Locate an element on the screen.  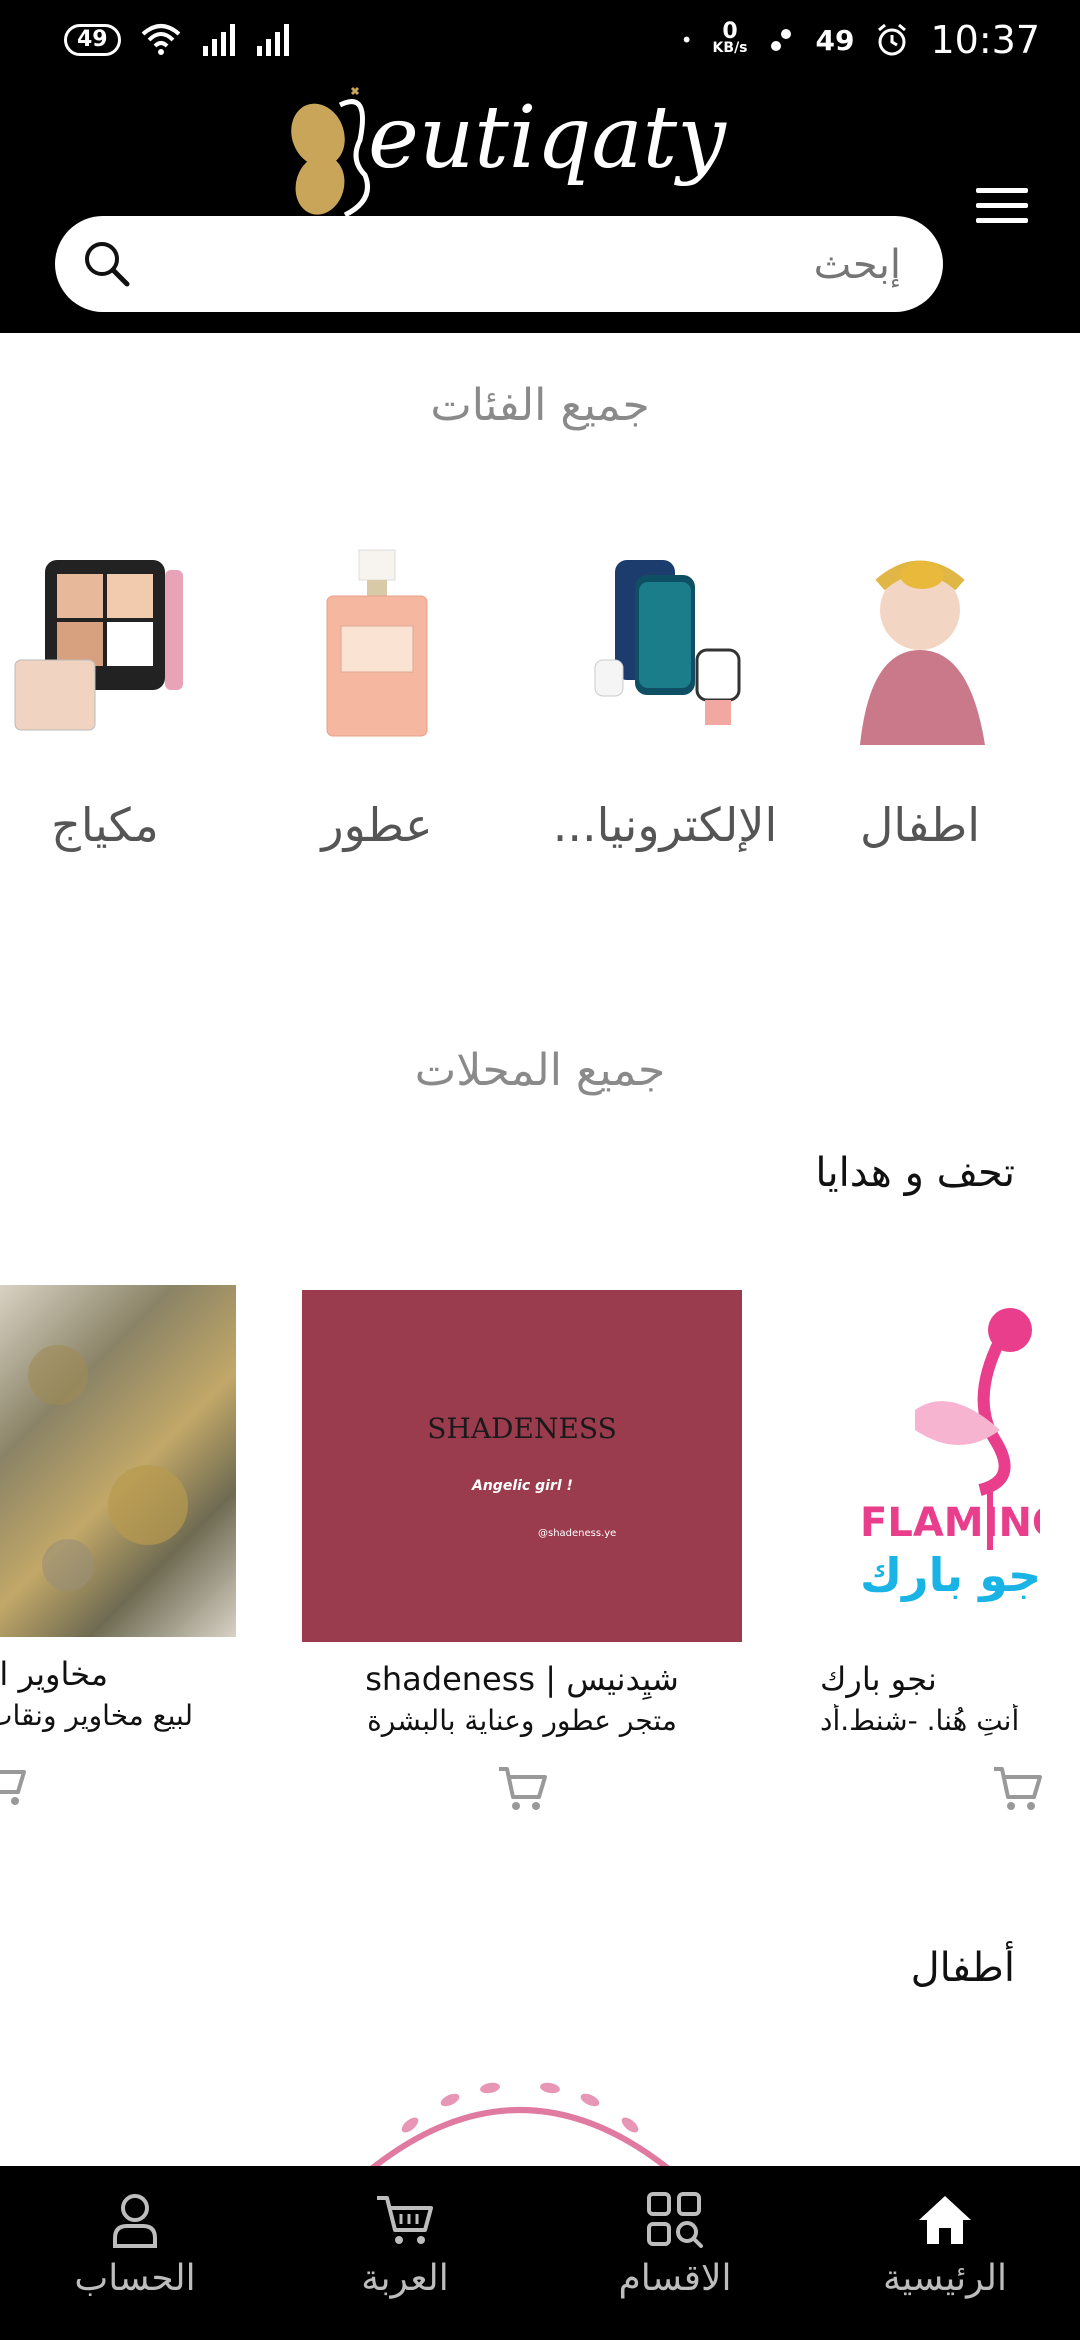
home-icon is located at coordinates (945, 2220).